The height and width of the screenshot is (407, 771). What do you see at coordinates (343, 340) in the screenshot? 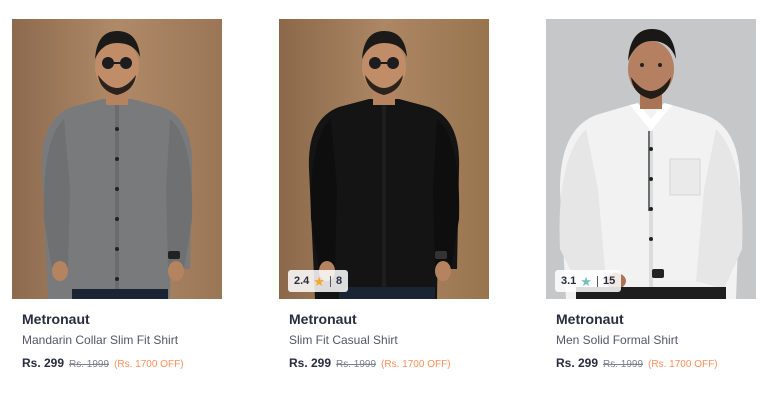
I see `product-name: Slim Fit Casual Shirt` at bounding box center [343, 340].